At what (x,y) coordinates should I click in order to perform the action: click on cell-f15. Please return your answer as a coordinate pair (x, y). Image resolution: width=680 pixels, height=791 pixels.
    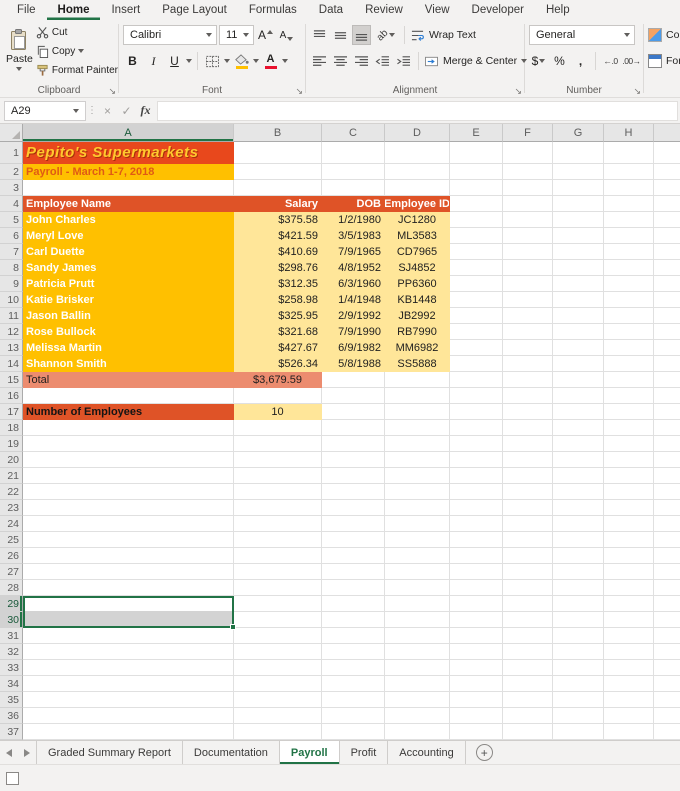
    Looking at the image, I should click on (528, 380).